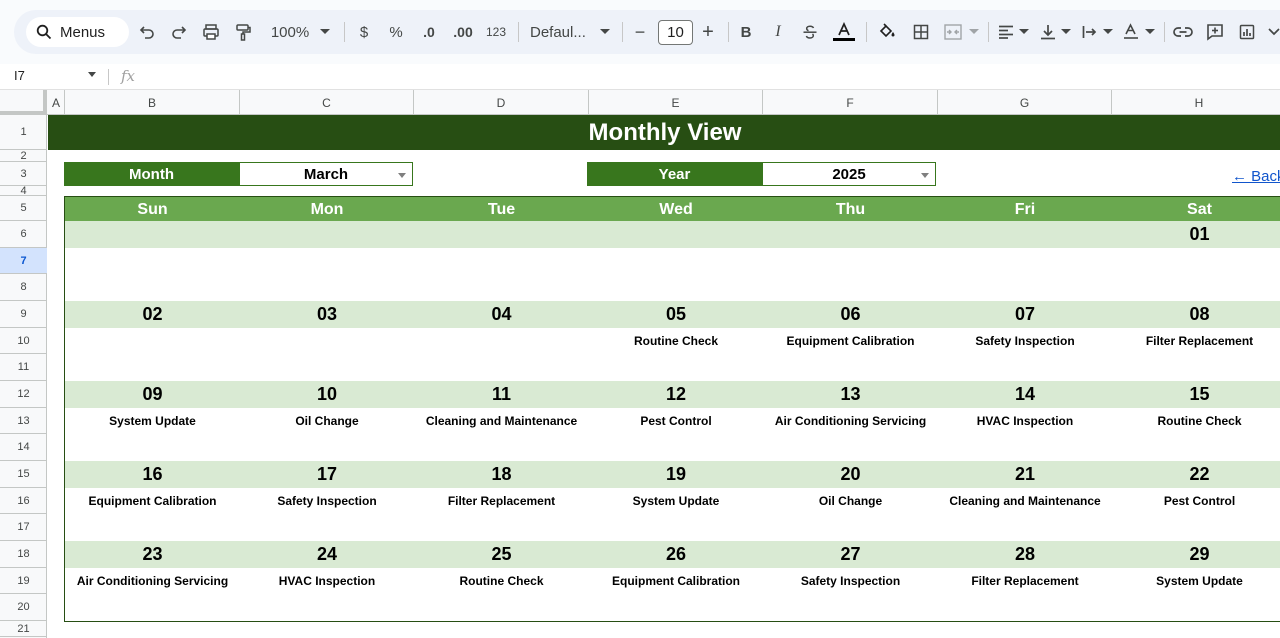  I want to click on calendar-date: 19, so click(676, 474).